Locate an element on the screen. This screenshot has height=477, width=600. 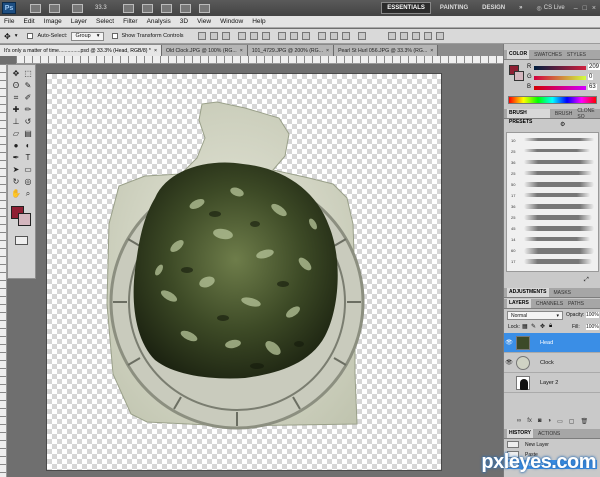
3d-slide-icon is located at coordinates (427, 36).